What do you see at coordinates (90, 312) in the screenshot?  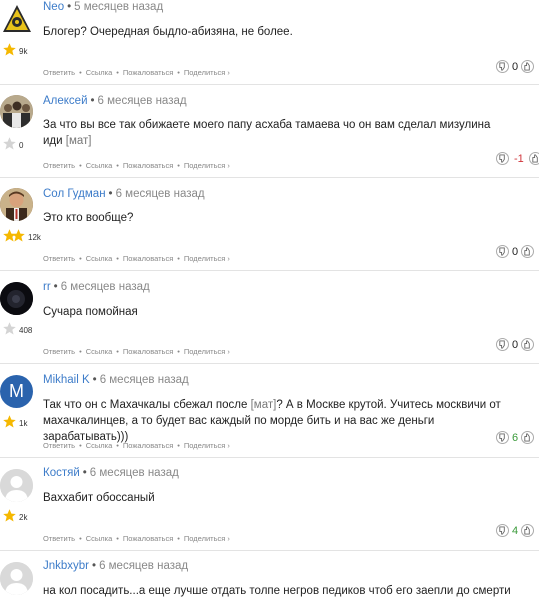 I see `comment-text: Сучара помойная` at bounding box center [90, 312].